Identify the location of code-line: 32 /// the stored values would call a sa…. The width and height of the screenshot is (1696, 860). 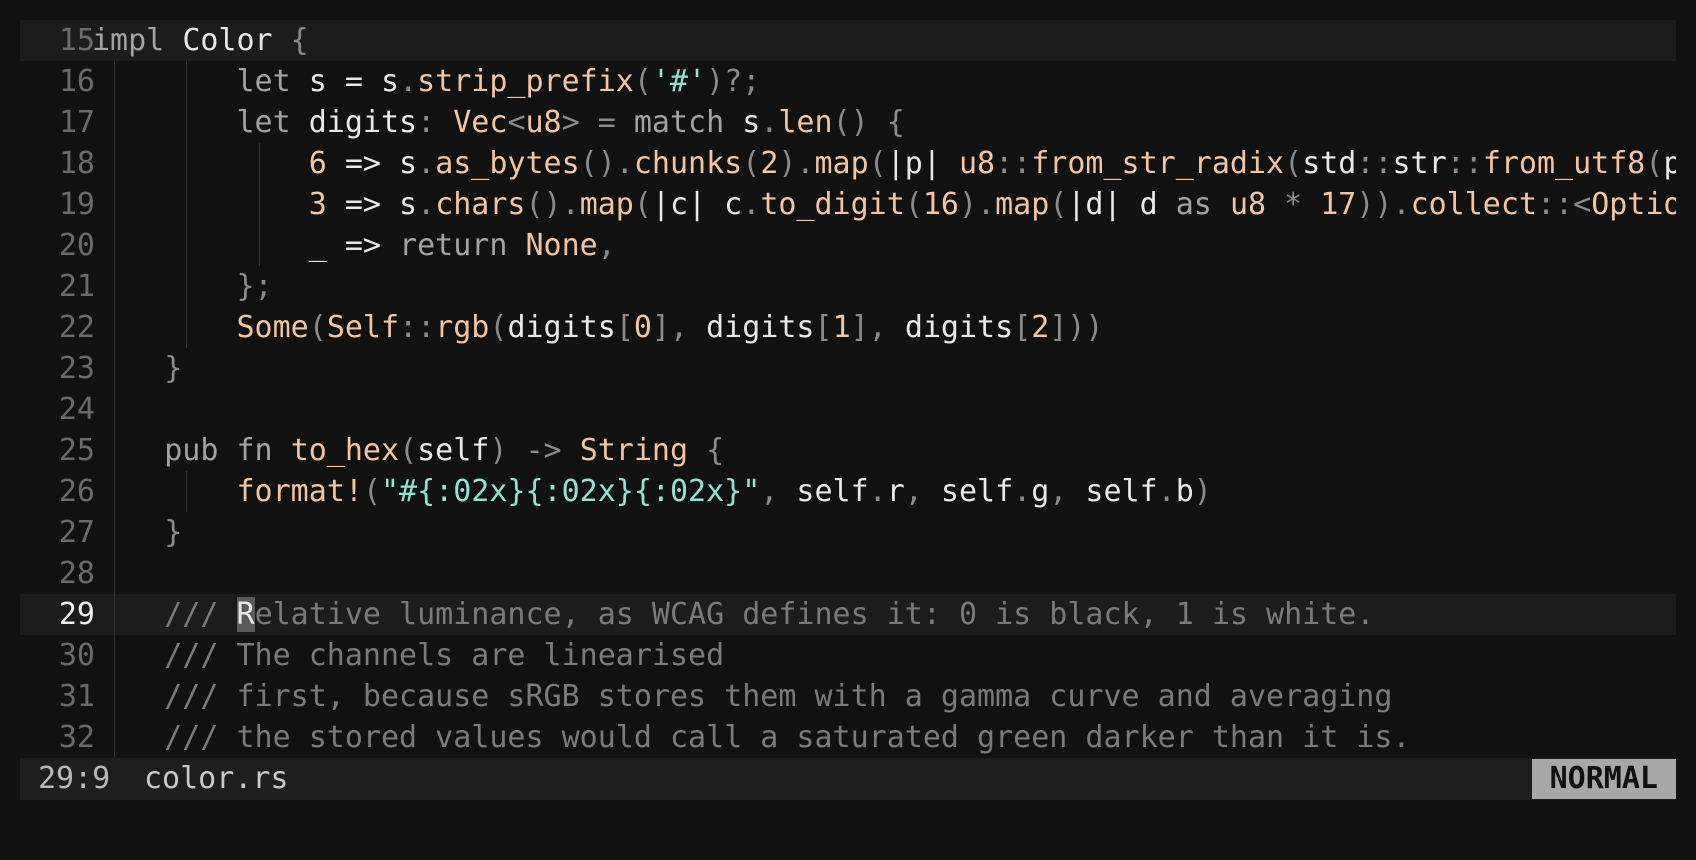
(848, 737).